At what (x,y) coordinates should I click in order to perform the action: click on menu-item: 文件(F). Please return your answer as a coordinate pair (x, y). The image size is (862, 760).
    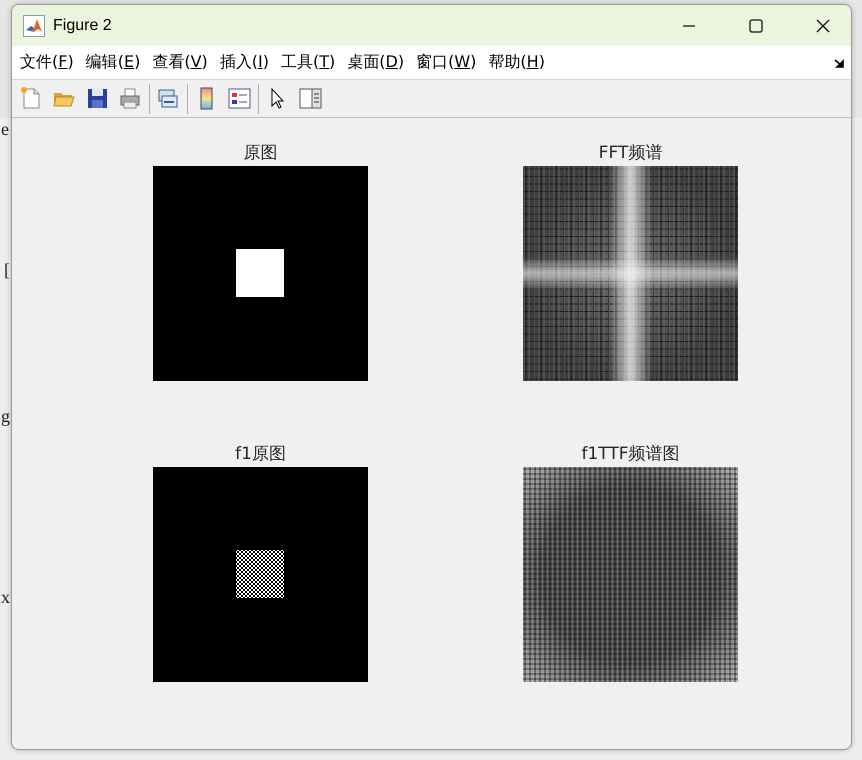
    Looking at the image, I should click on (47, 62).